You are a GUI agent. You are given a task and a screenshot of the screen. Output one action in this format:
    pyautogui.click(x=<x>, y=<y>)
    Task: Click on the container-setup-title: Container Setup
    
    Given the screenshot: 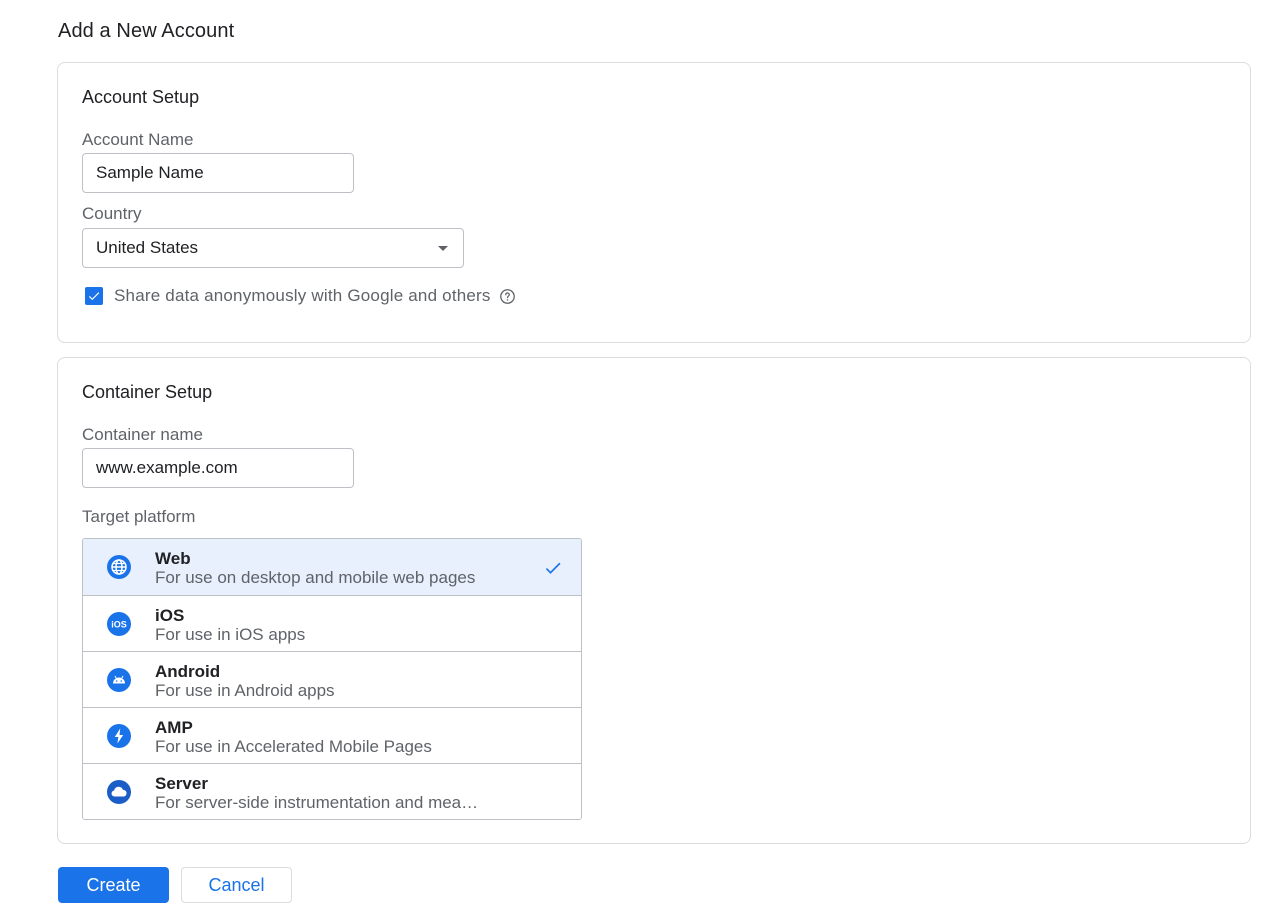 What is the action you would take?
    pyautogui.click(x=147, y=392)
    